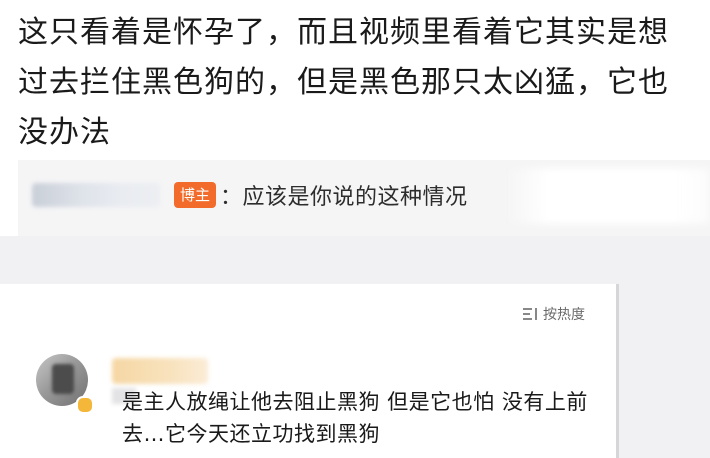 The height and width of the screenshot is (458, 710). Describe the element at coordinates (85, 405) in the screenshot. I see `vip-badge-icon` at that location.